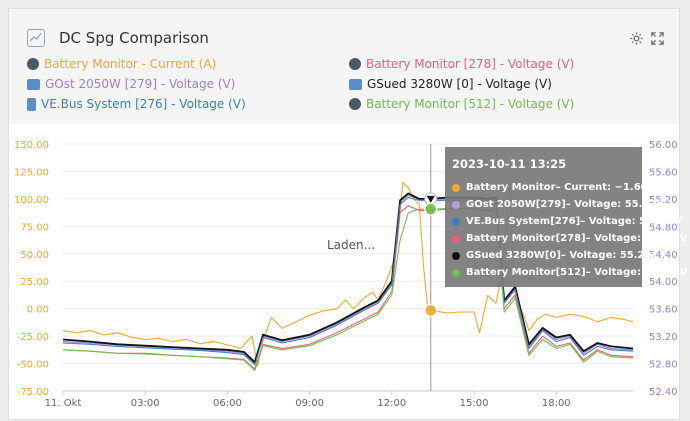  Describe the element at coordinates (34, 255) in the screenshot. I see `y-left-tick-label: 50.00` at that location.